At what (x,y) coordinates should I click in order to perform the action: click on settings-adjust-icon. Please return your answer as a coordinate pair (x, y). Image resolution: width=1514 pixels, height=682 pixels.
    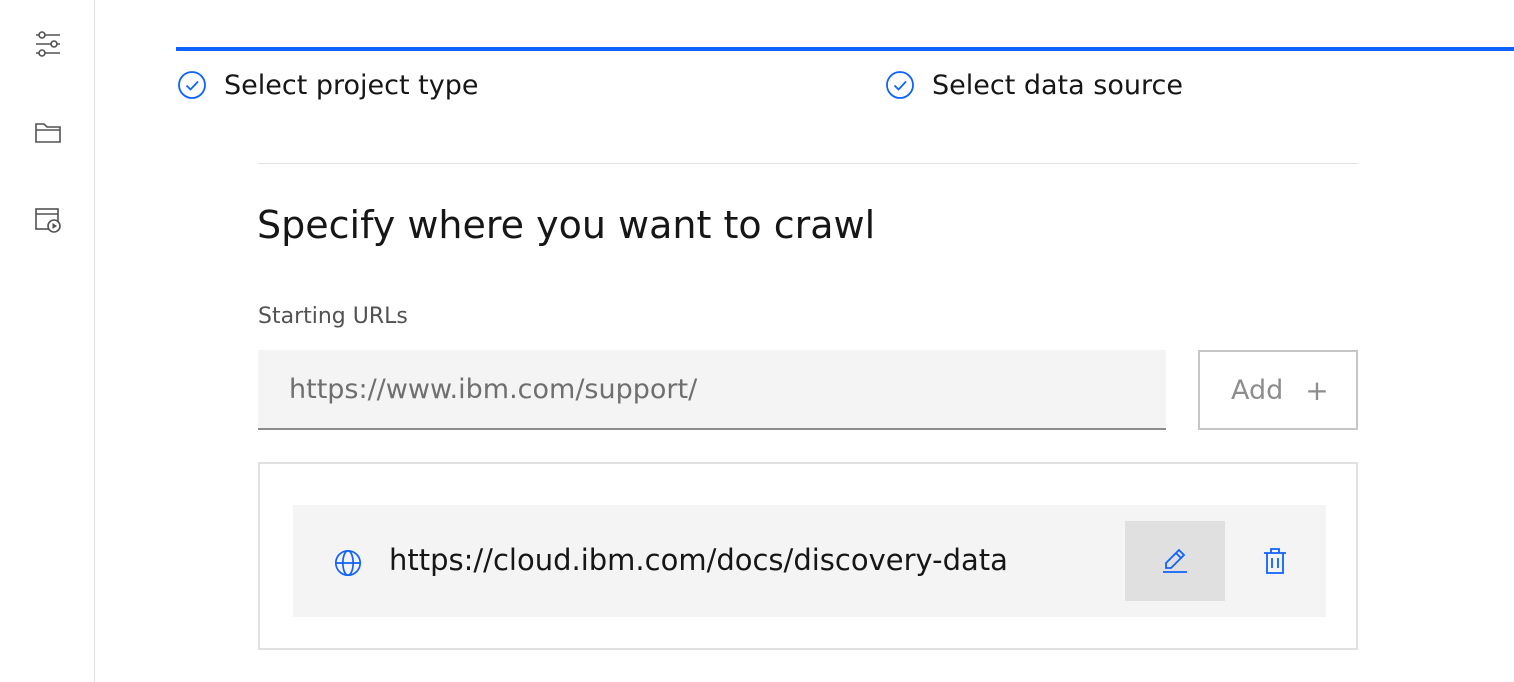
    Looking at the image, I should click on (48, 44).